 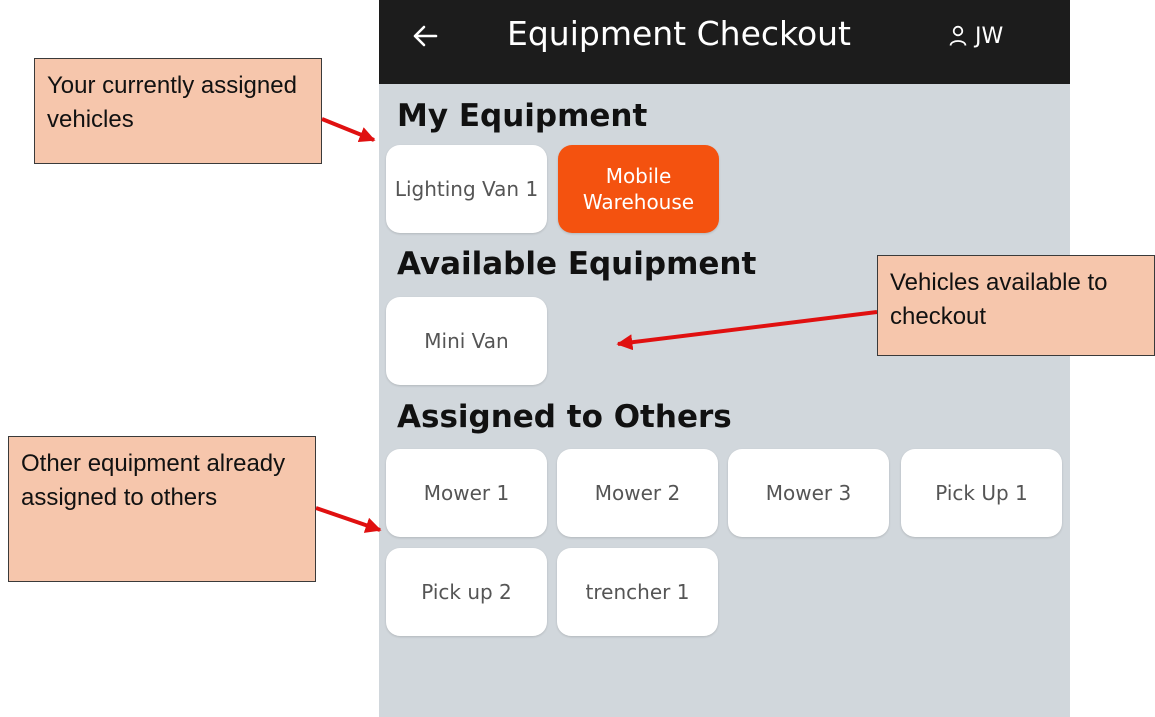 What do you see at coordinates (466, 189) in the screenshot?
I see `equipment-tile-lighting-van-1: Lighting Van 1` at bounding box center [466, 189].